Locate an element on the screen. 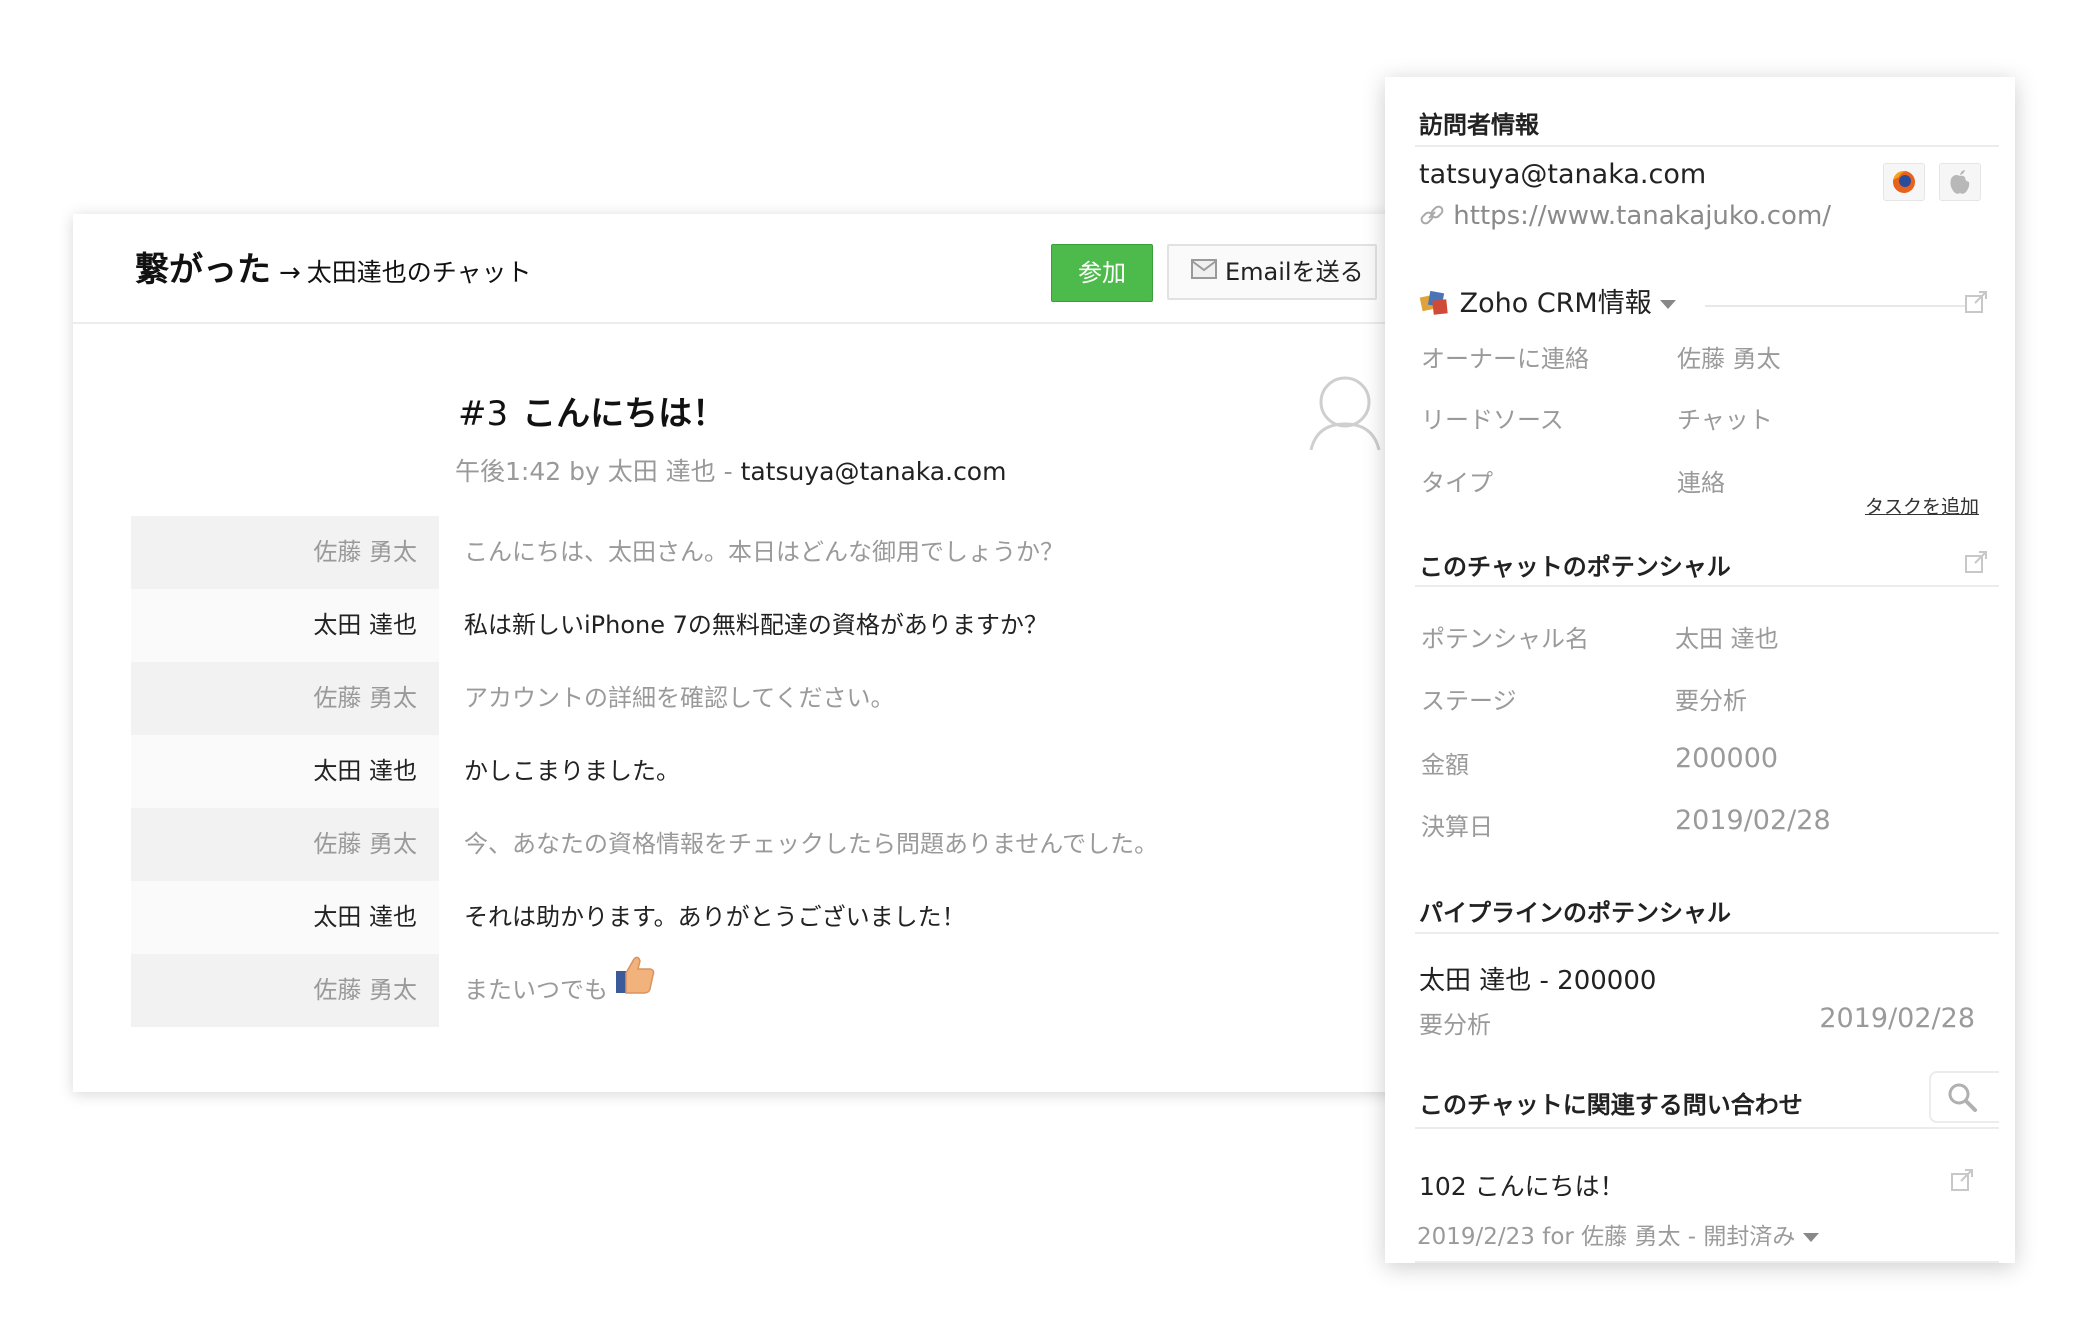 This screenshot has height=1326, width=2078. send-email-label: Emailを送る is located at coordinates (1294, 272).